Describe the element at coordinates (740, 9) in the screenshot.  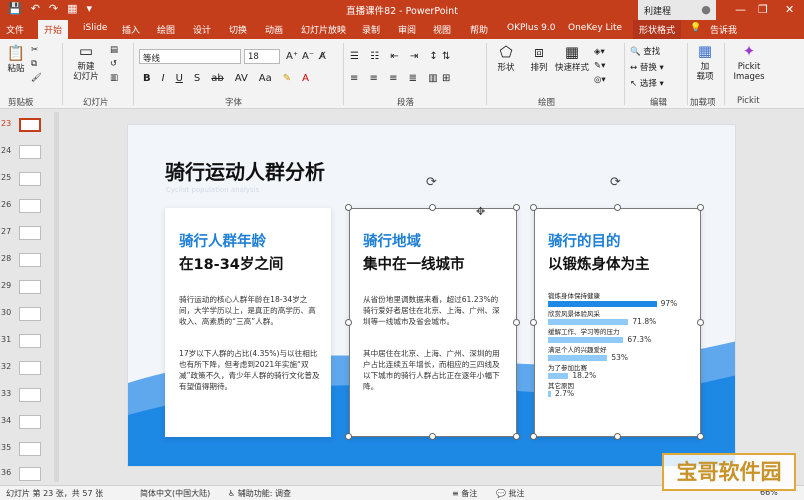
I see `minimize-button: —` at that location.